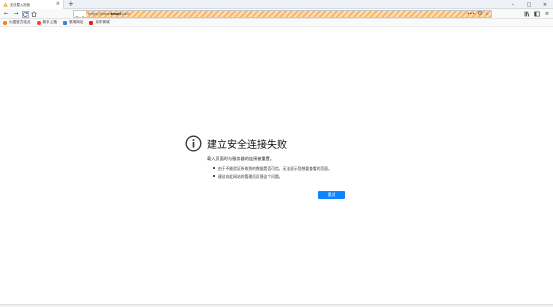 Image resolution: width=553 pixels, height=307 pixels. I want to click on insecure-url-highlight, so click(288, 14).